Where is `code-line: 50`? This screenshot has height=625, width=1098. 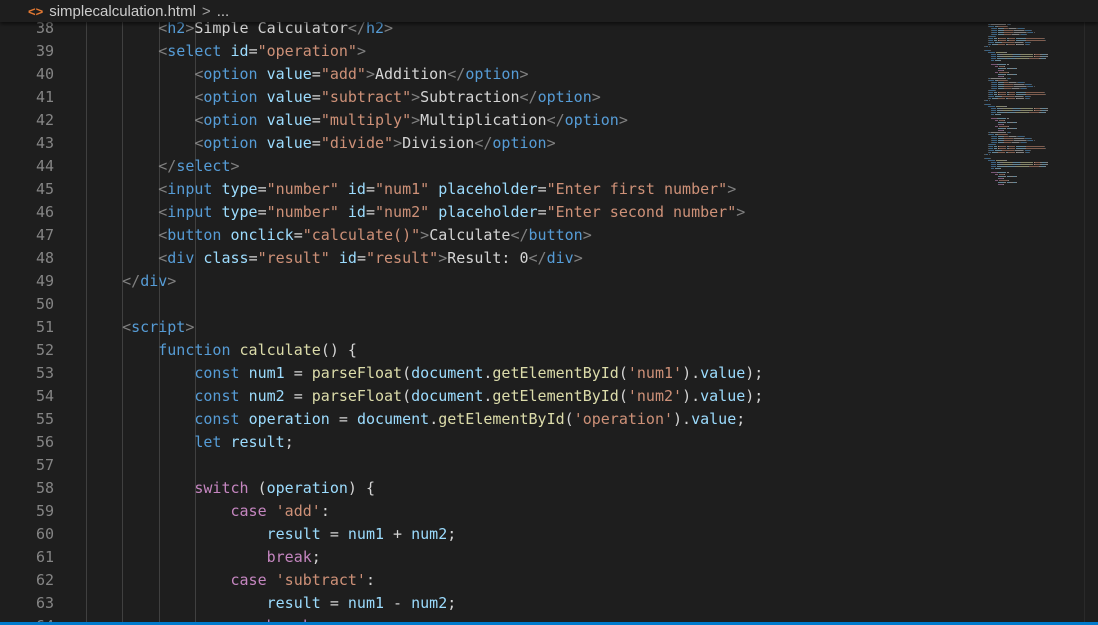 code-line: 50 is located at coordinates (490, 304).